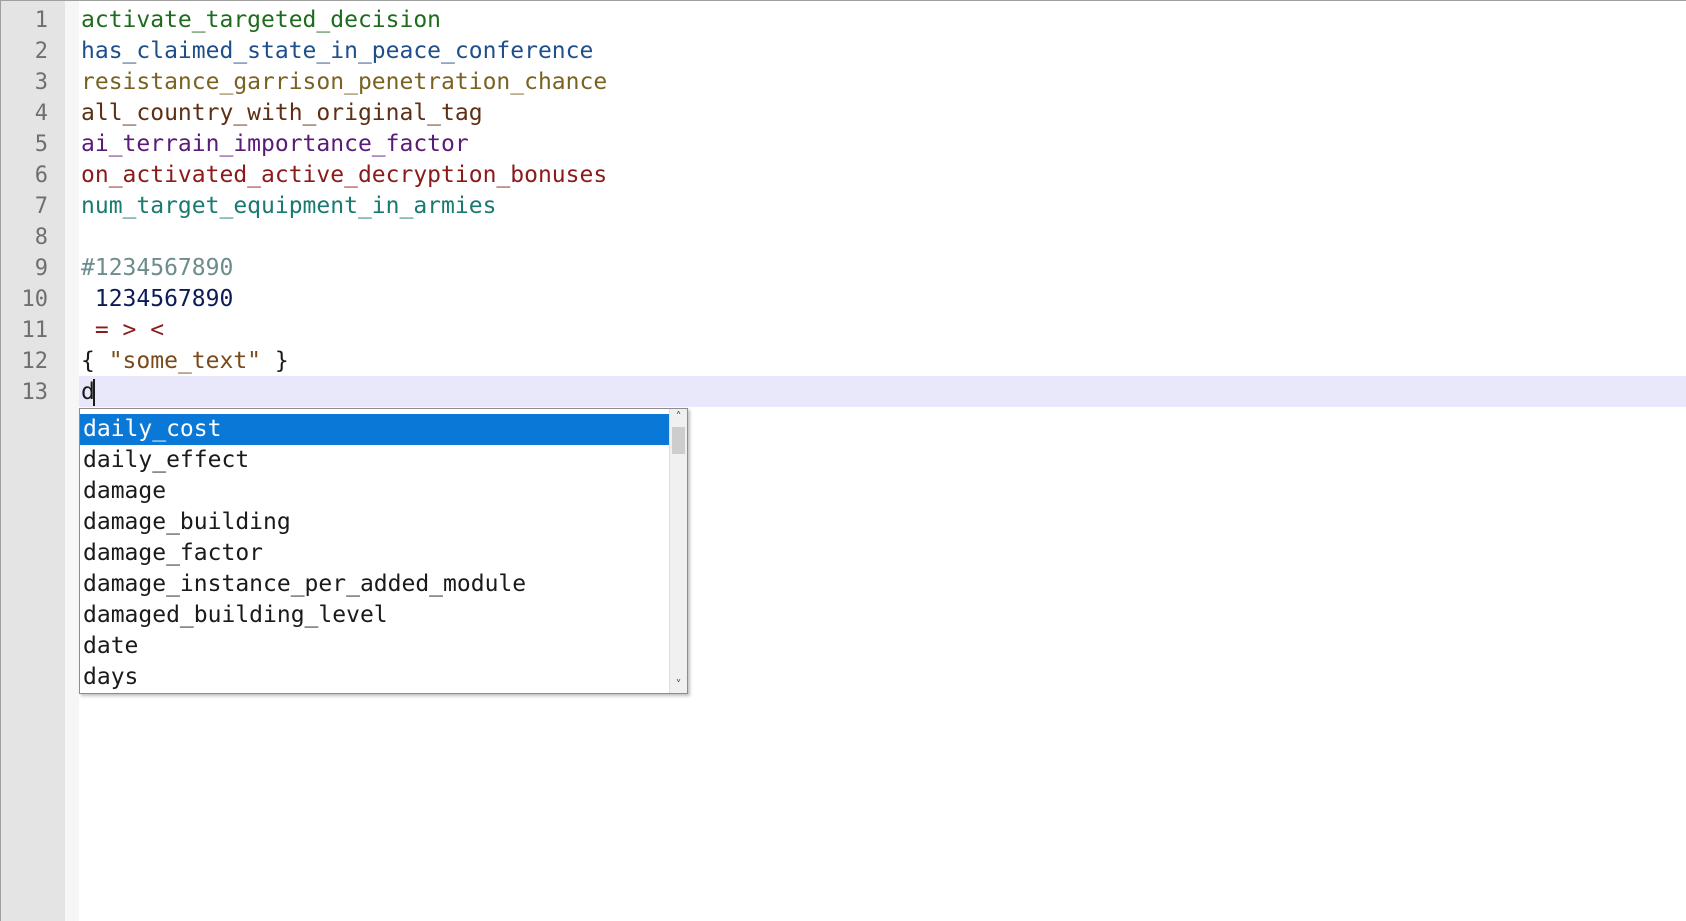 This screenshot has width=1686, height=921. Describe the element at coordinates (375, 429) in the screenshot. I see `autocomplete-item: daily_cost` at that location.